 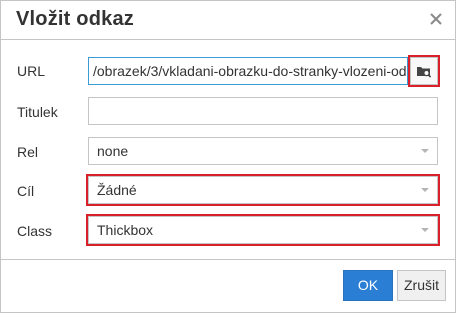 What do you see at coordinates (368, 285) in the screenshot?
I see `ok-button: OK` at bounding box center [368, 285].